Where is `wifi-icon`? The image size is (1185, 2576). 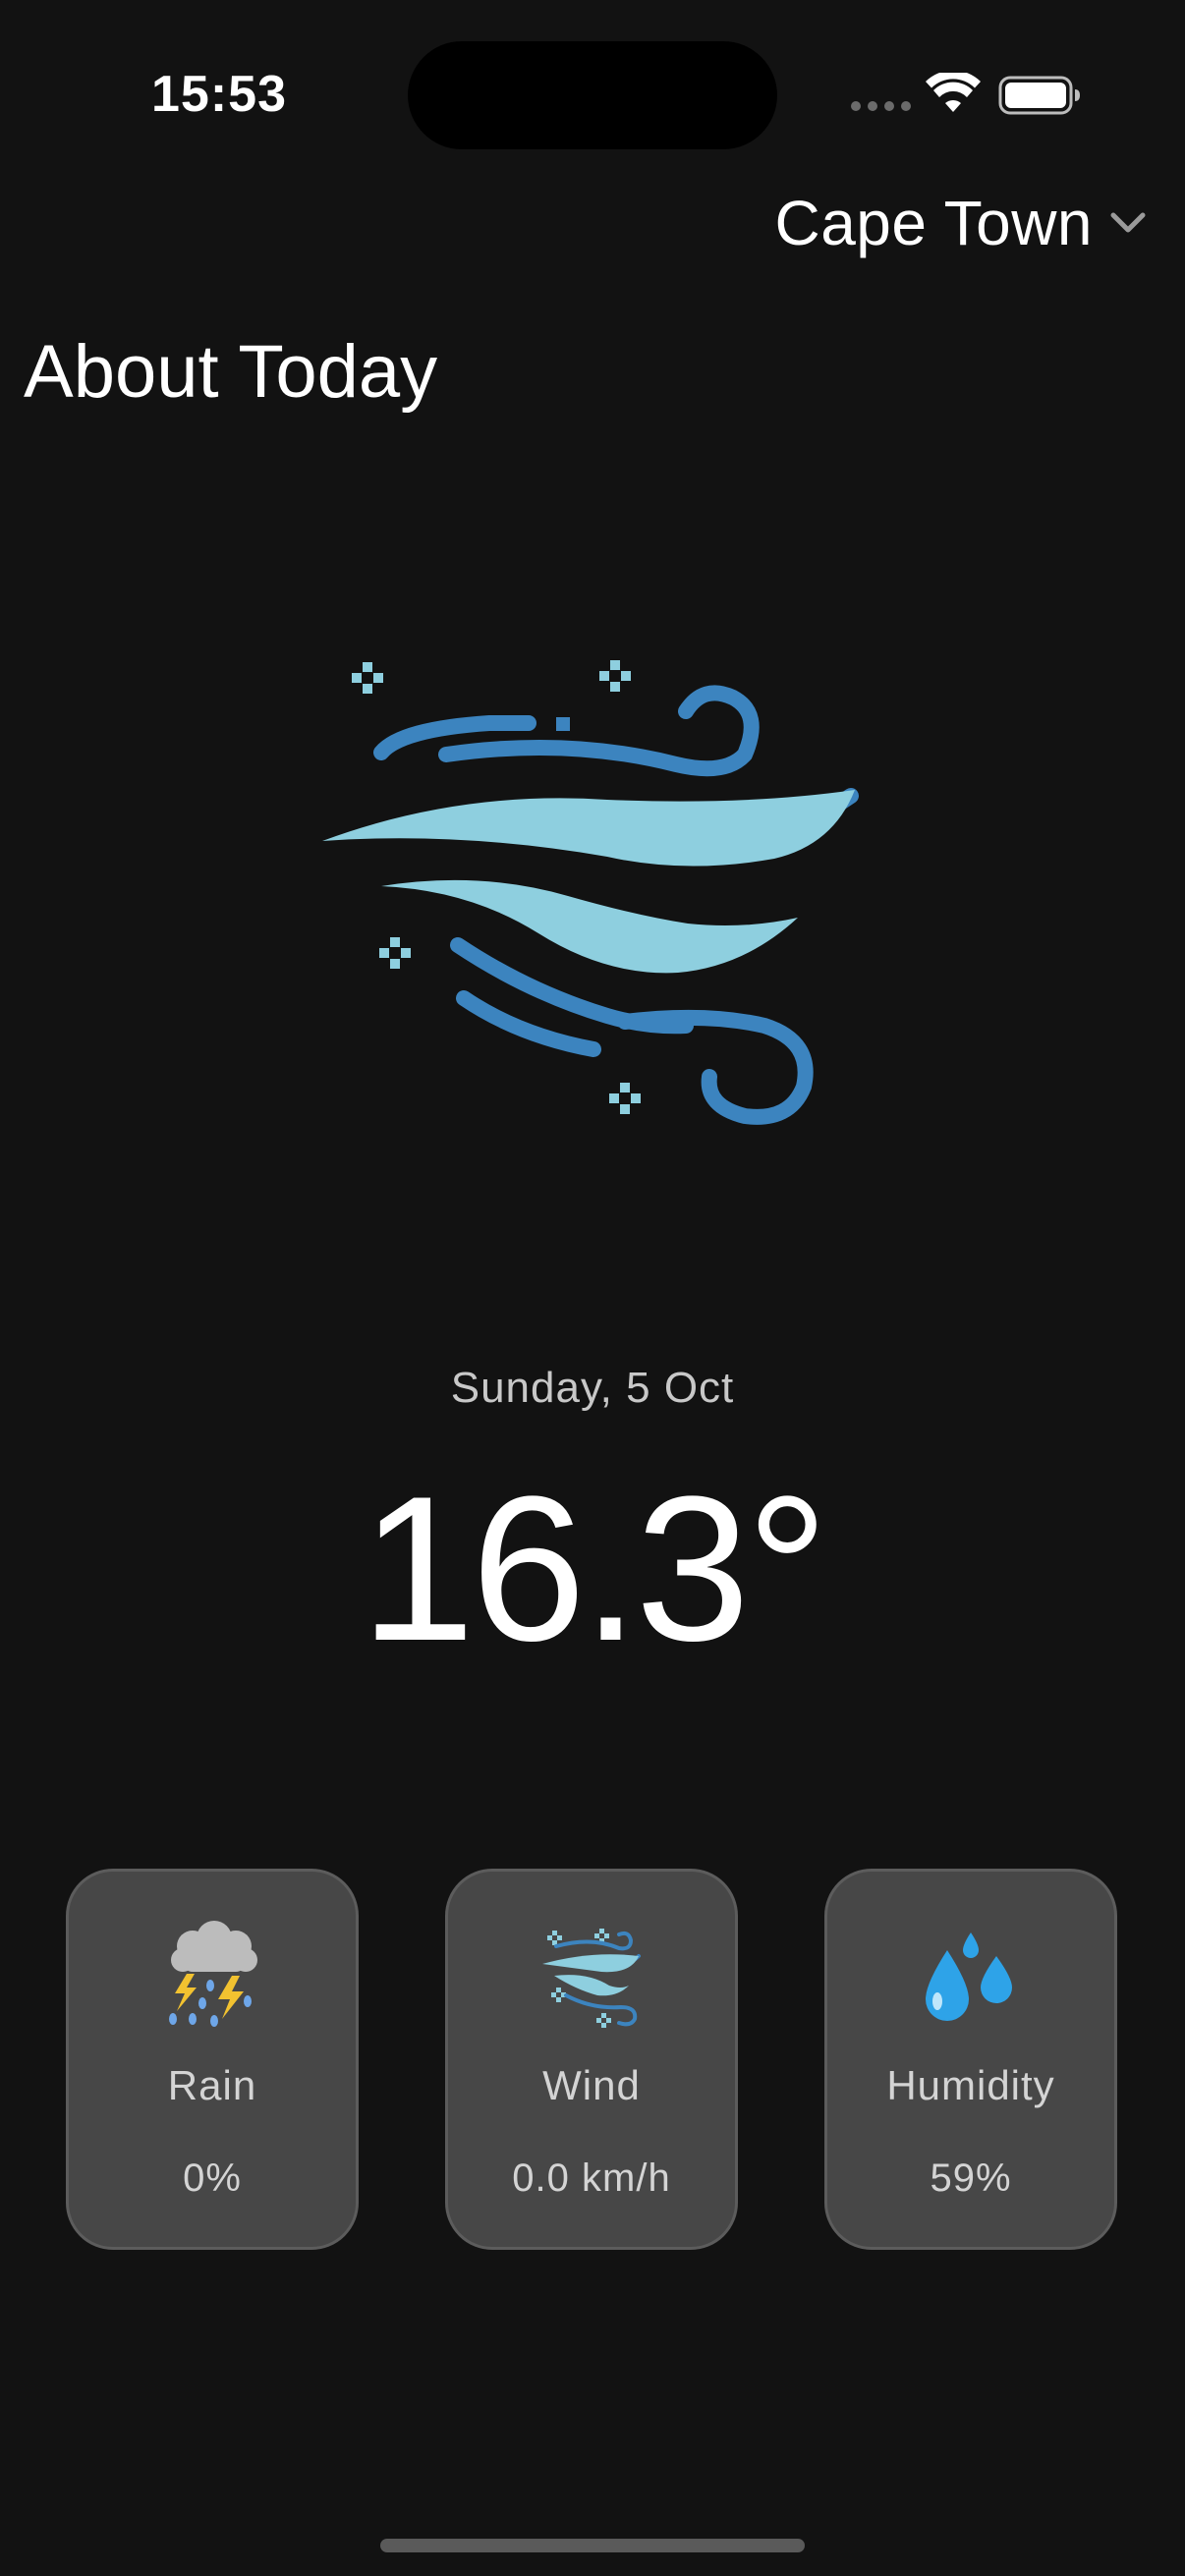
wifi-icon is located at coordinates (954, 92).